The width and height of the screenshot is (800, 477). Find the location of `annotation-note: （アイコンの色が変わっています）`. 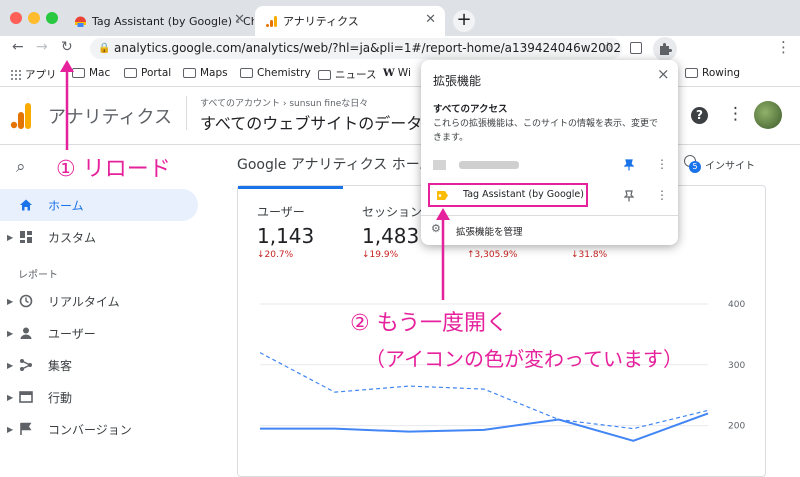

annotation-note: （アイコンの色が変わっています） is located at coordinates (524, 359).